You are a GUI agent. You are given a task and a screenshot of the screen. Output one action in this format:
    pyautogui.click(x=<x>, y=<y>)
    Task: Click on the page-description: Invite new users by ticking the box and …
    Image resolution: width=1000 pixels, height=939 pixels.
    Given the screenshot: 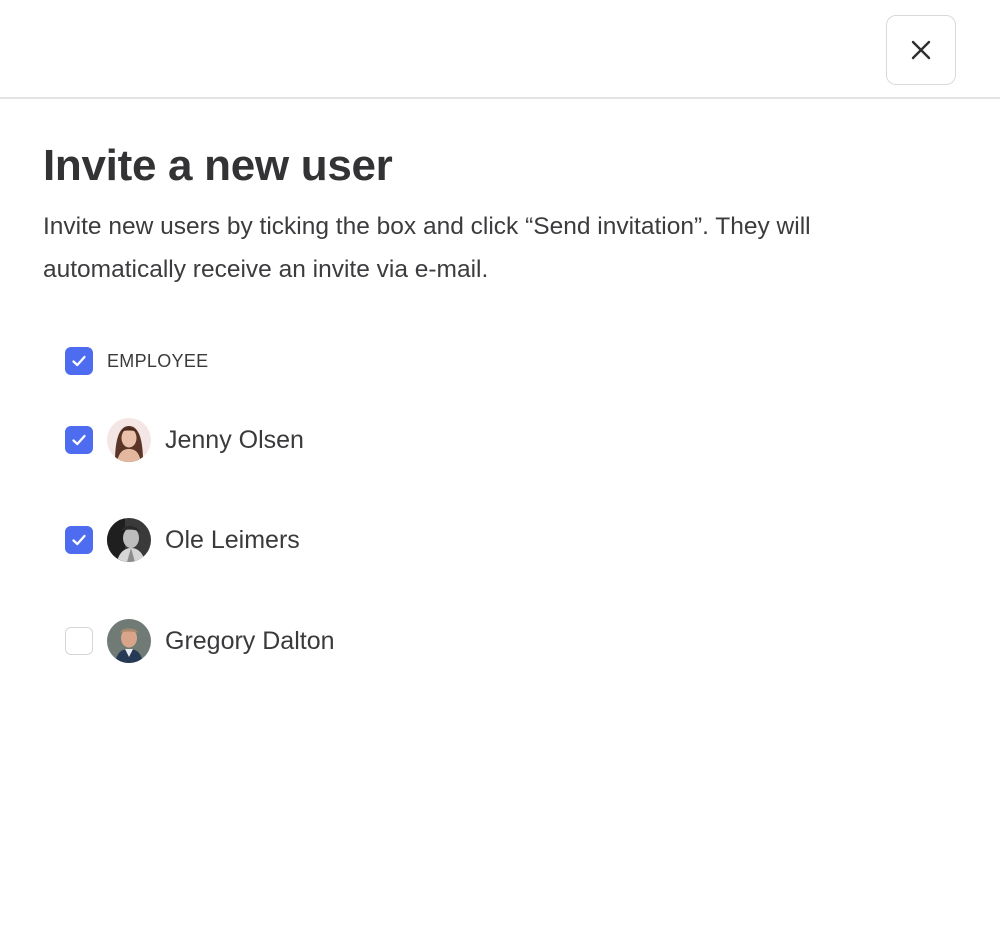 What is the action you would take?
    pyautogui.click(x=483, y=248)
    